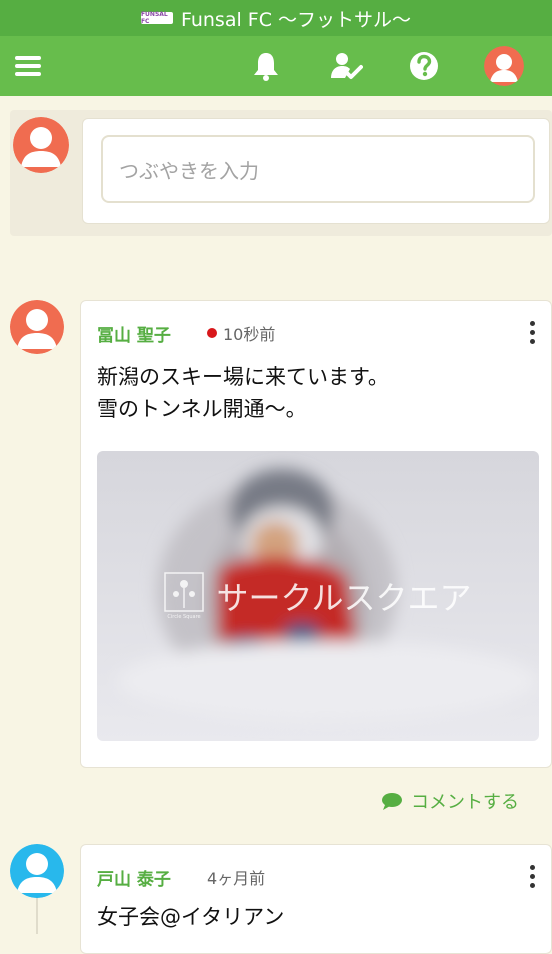 The width and height of the screenshot is (552, 954). What do you see at coordinates (249, 334) in the screenshot?
I see `post-time-text: 10秒前` at bounding box center [249, 334].